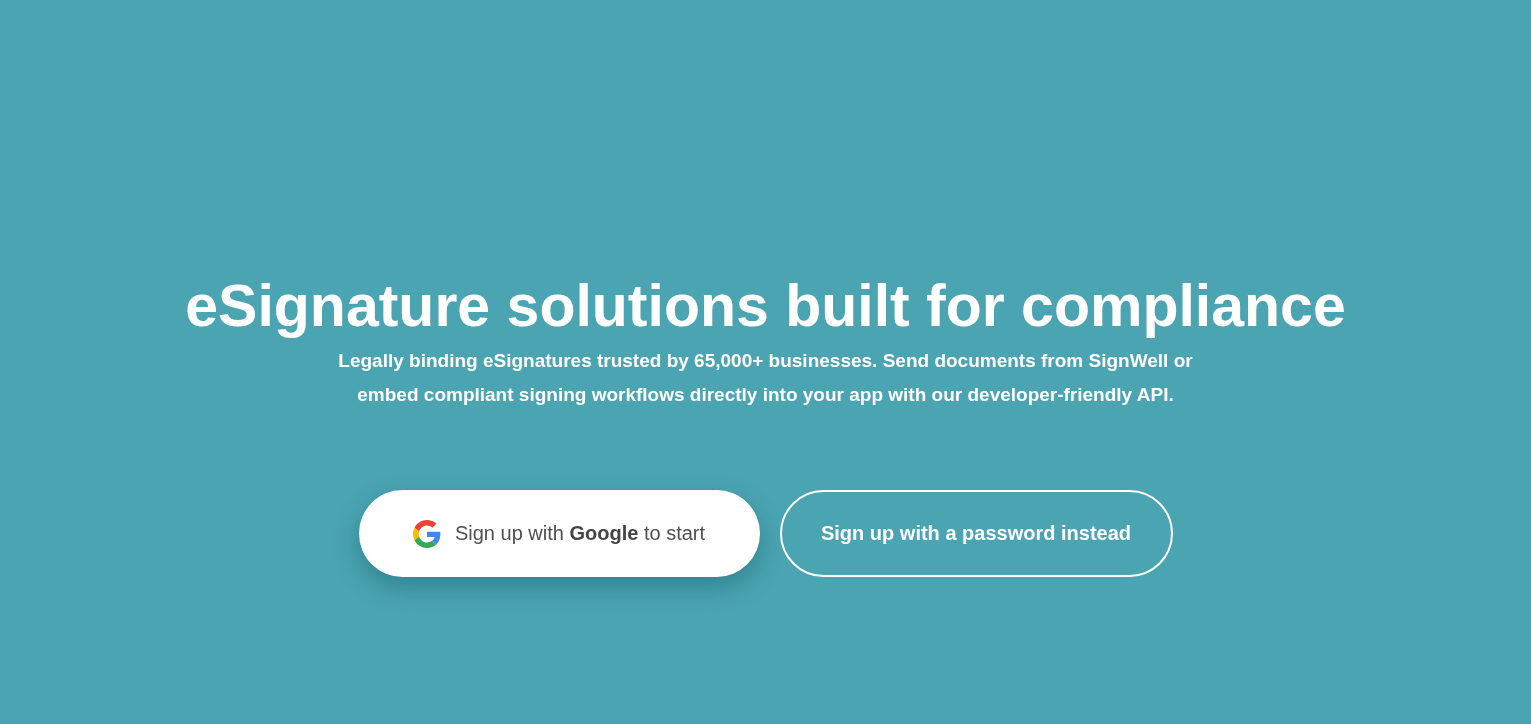 The height and width of the screenshot is (724, 1531). What do you see at coordinates (426, 533) in the screenshot?
I see `google-icon` at bounding box center [426, 533].